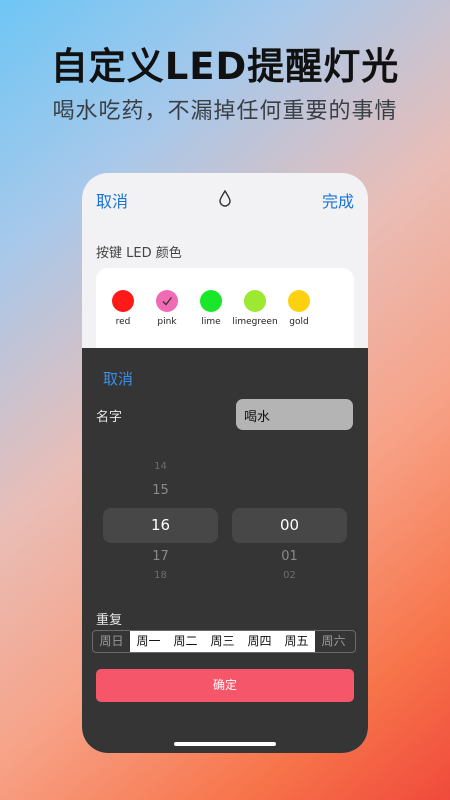 Image resolution: width=450 pixels, height=800 pixels. I want to click on hour-option: 14, so click(160, 466).